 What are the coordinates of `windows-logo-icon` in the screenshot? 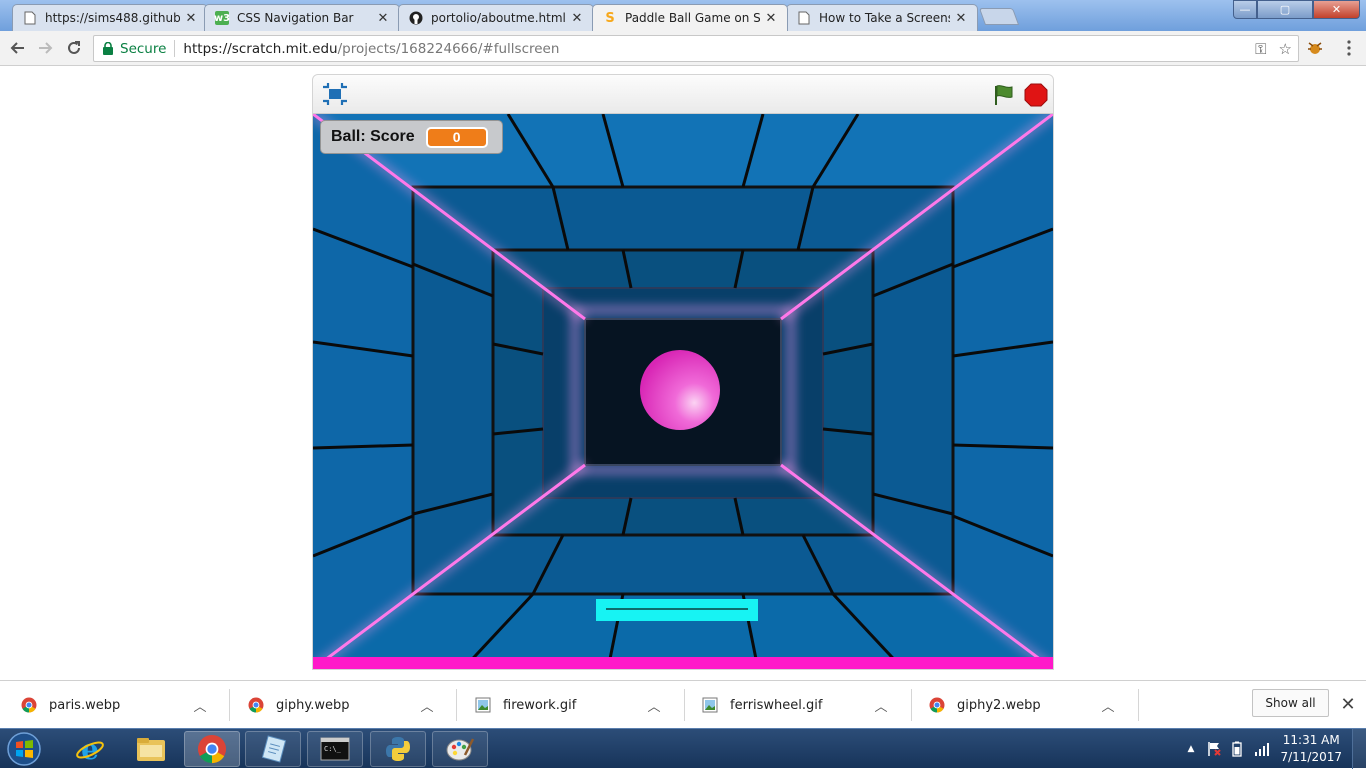 It's located at (24, 749).